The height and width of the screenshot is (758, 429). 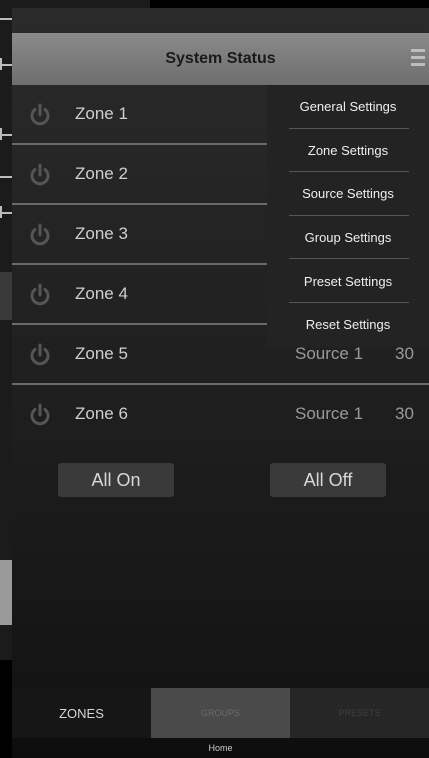 I want to click on tab-zones: ZONES, so click(x=81, y=713).